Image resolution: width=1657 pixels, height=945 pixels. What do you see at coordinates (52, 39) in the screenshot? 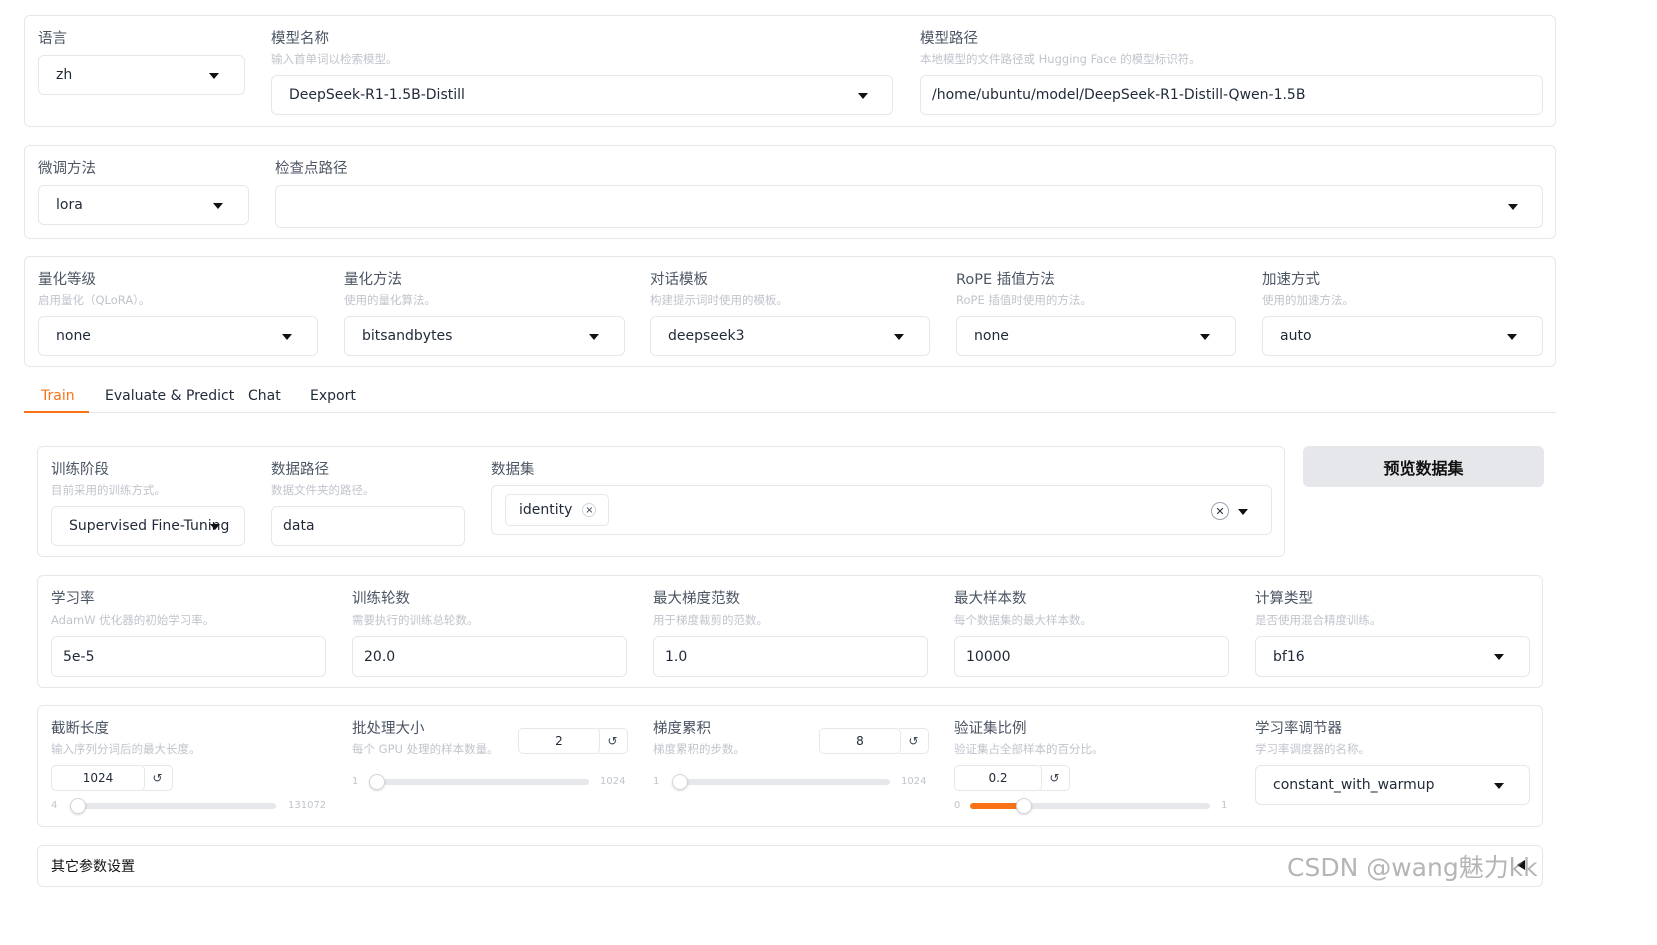
I see `language-label: 语言` at bounding box center [52, 39].